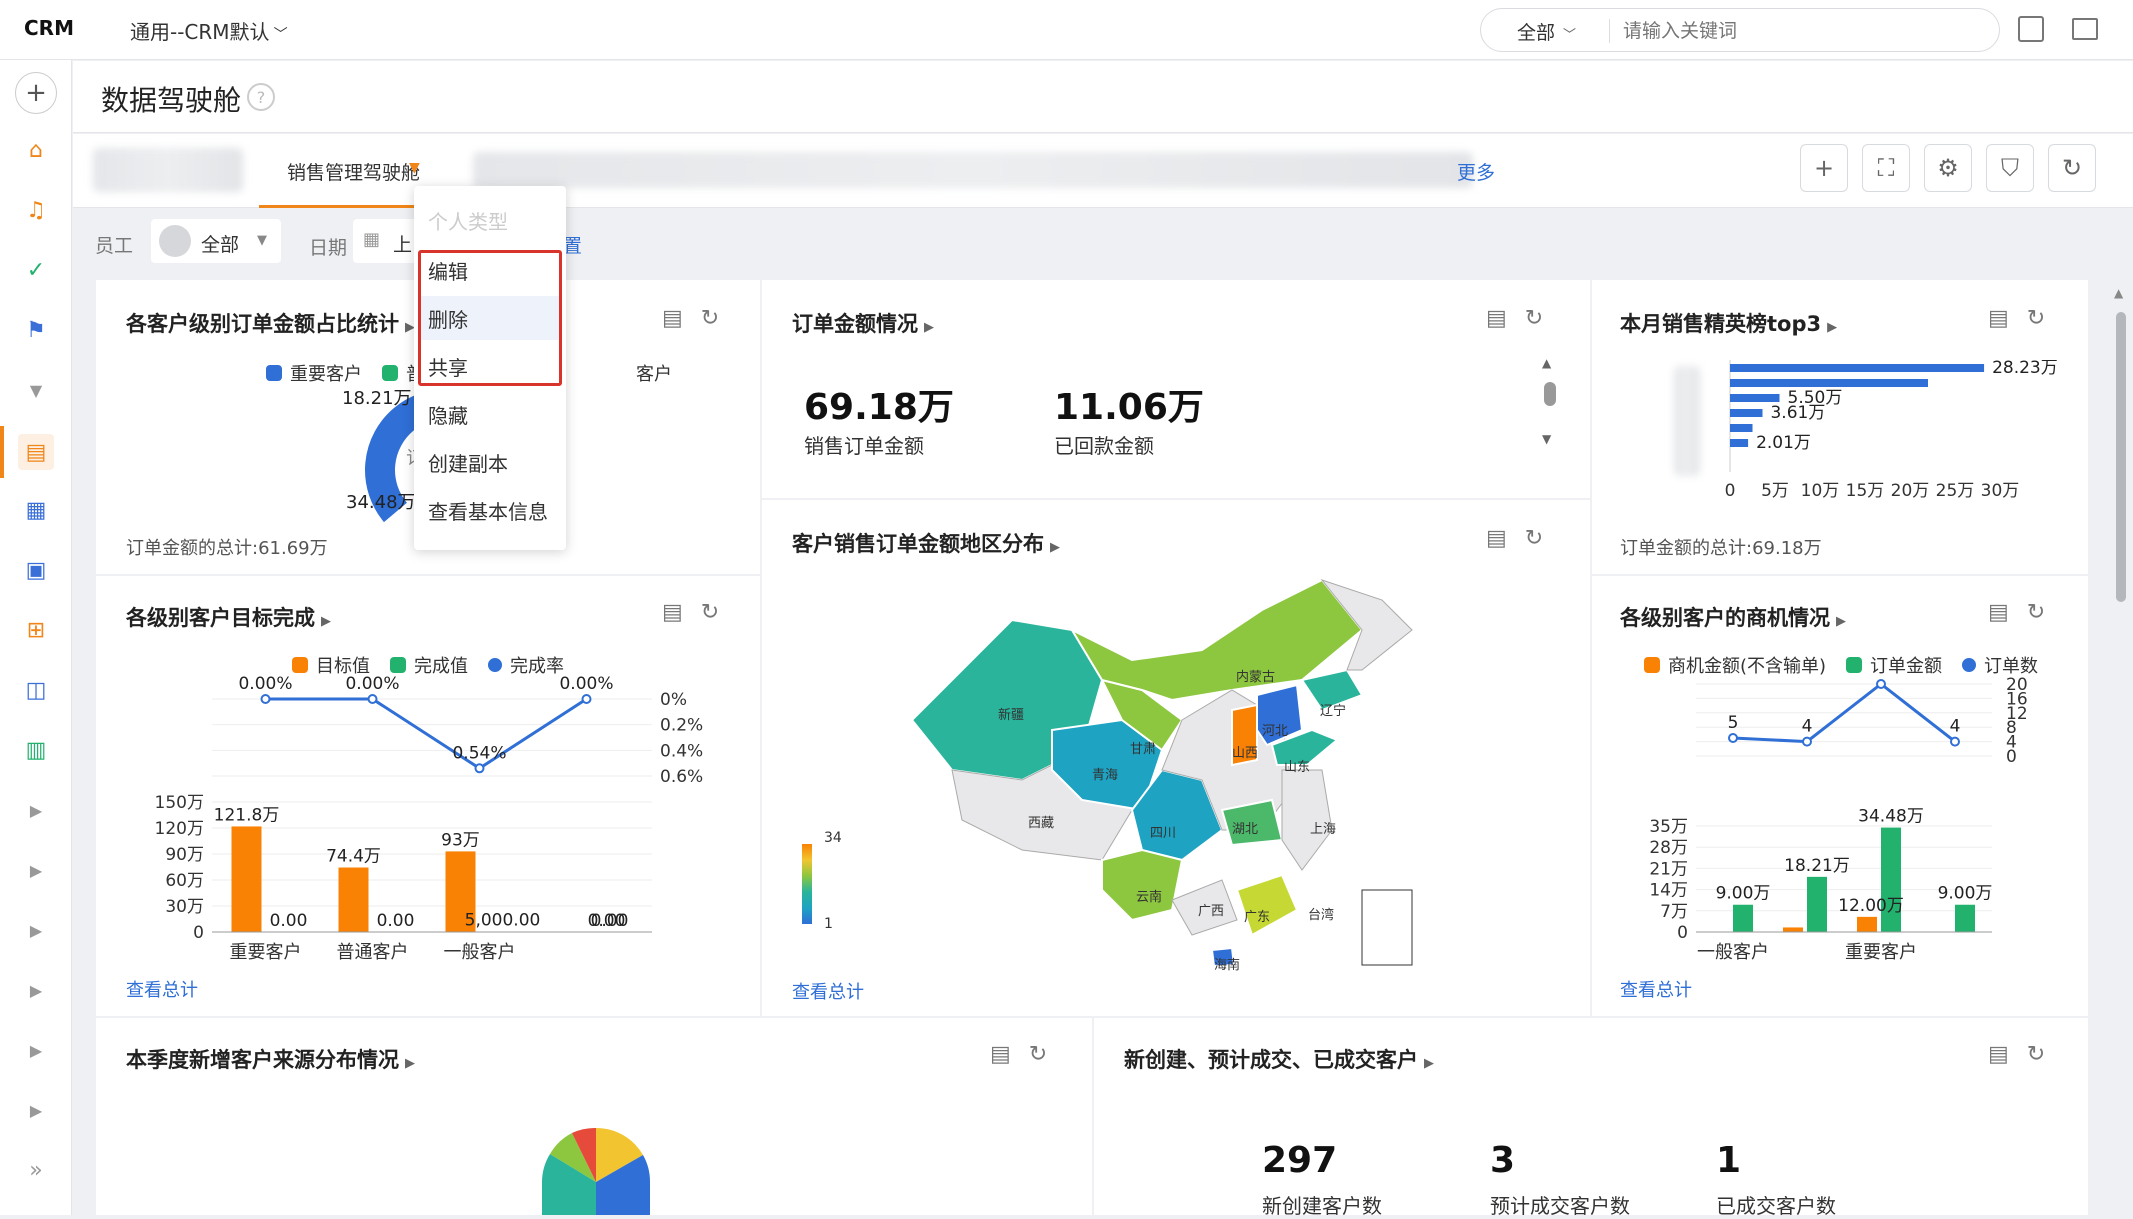  Describe the element at coordinates (1891, 817) in the screenshot. I see `data-label: 34.48万` at that location.